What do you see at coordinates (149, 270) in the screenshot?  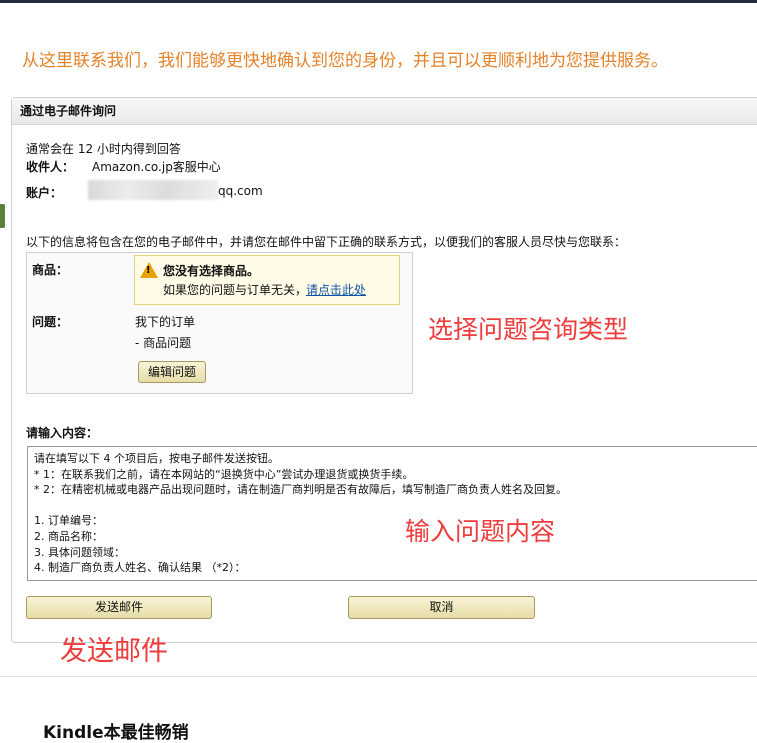 I see `warning-triangle-icon: !` at bounding box center [149, 270].